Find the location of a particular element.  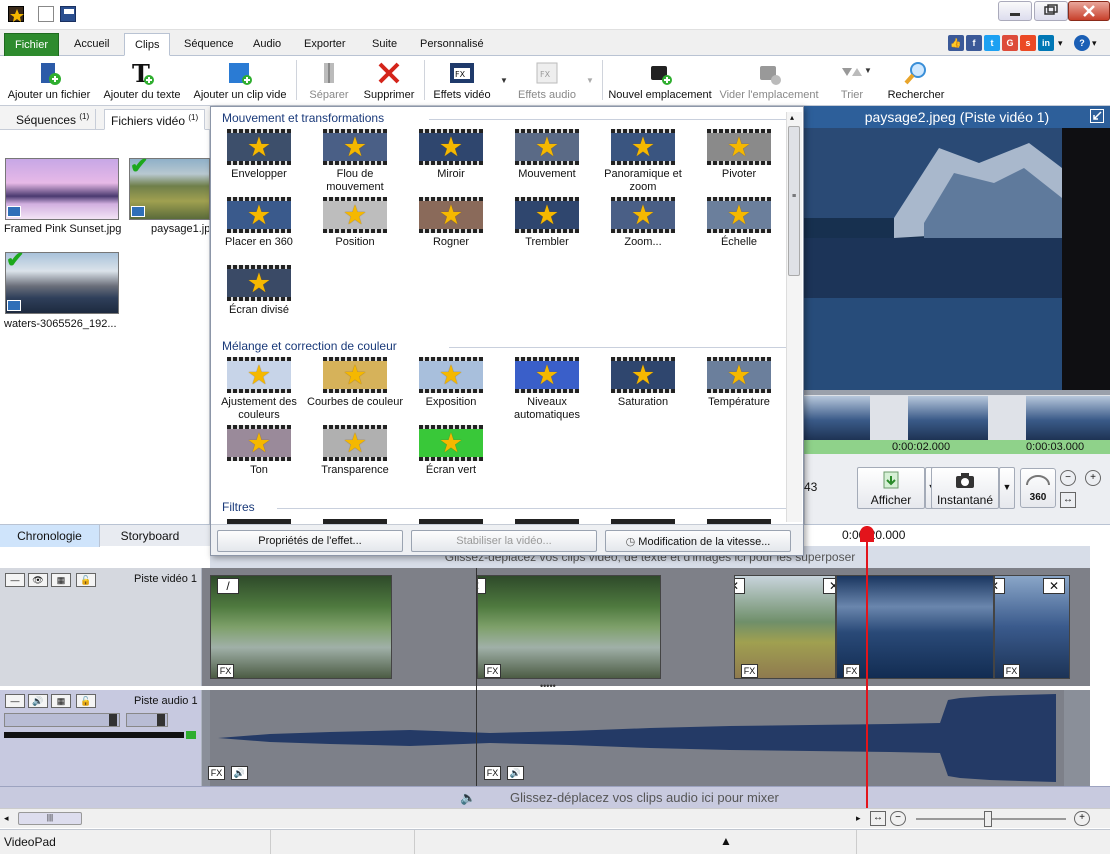

effect-item: ★ Flou de mouvement is located at coordinates (355, 161).